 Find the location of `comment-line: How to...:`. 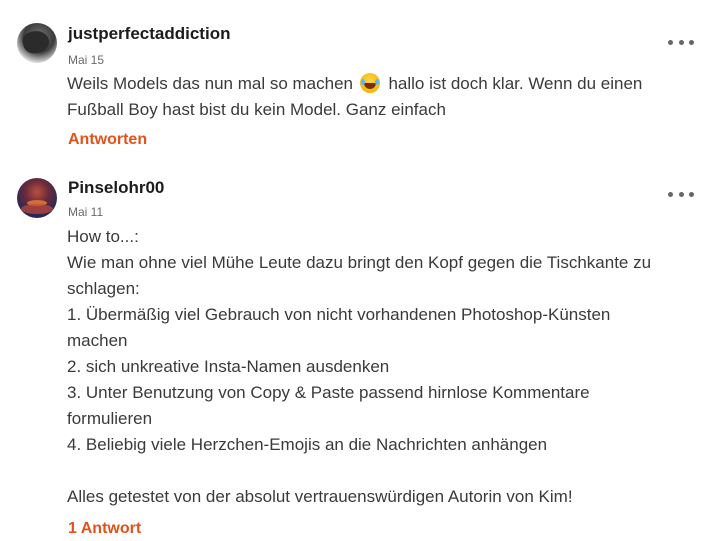

comment-line: How to...: is located at coordinates (103, 236).